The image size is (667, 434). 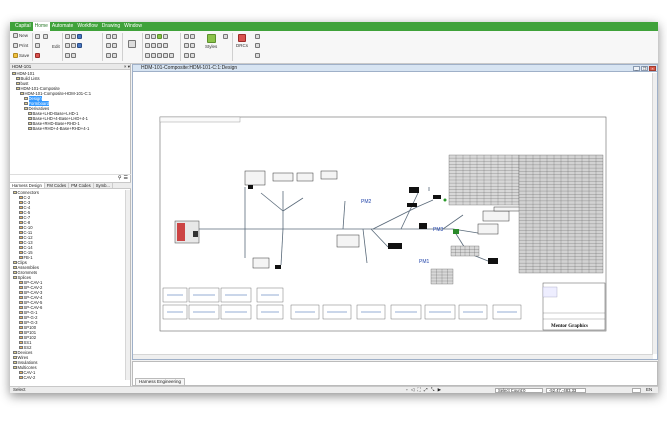 What do you see at coordinates (654, 213) in the screenshot?
I see `document-vertical-scrollbar` at bounding box center [654, 213].